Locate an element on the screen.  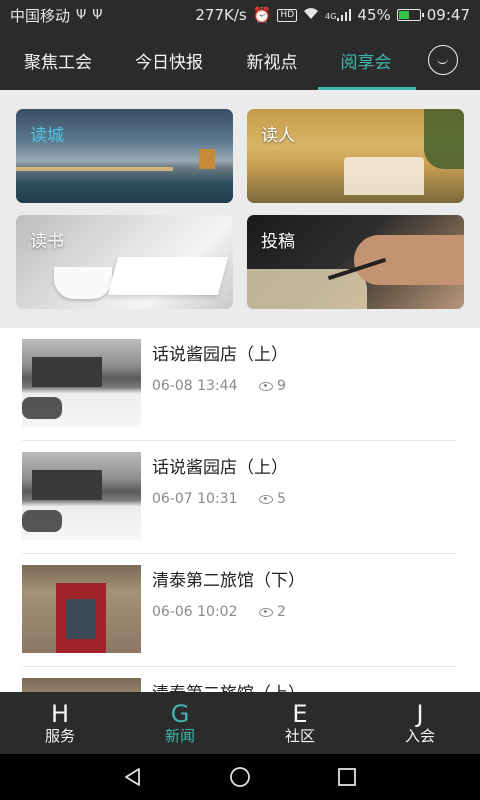
news-item: 清泰第二旅馆（上） is located at coordinates (239, 679).